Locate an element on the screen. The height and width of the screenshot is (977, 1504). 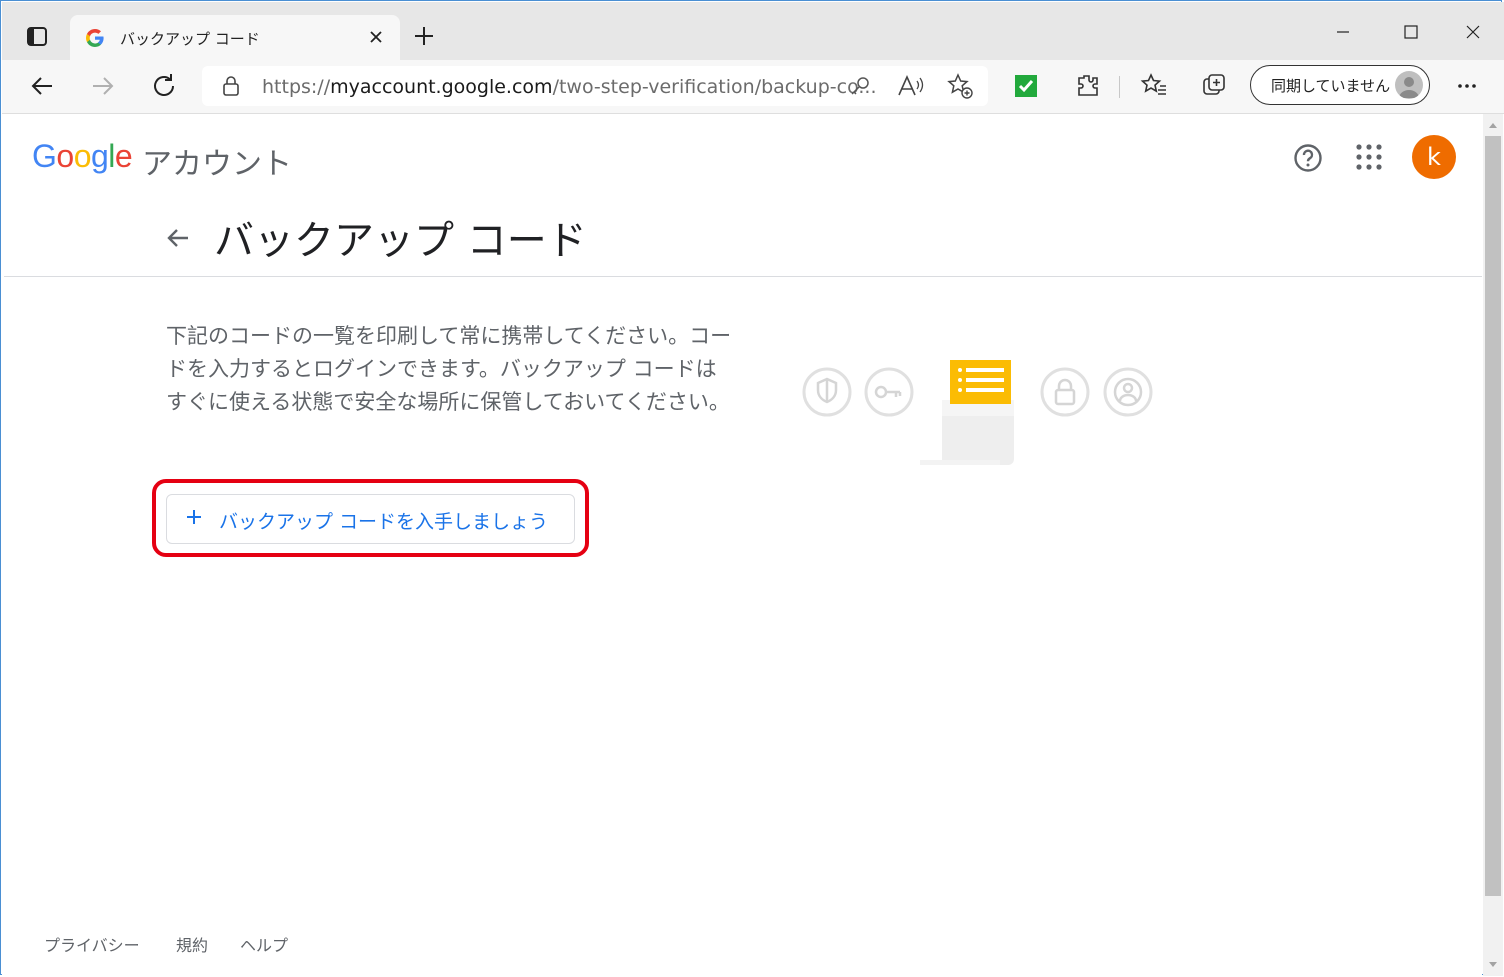
backup-codes-illustration is located at coordinates (980, 411).